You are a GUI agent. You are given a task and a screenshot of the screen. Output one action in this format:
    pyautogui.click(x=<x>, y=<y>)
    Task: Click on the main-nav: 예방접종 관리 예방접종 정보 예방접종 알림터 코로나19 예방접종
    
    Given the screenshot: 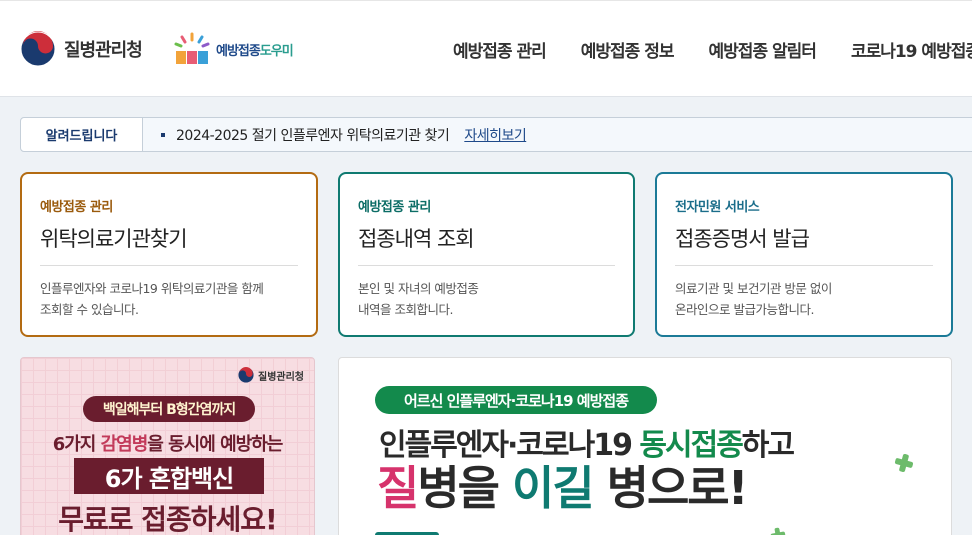 What is the action you would take?
    pyautogui.click(x=712, y=49)
    